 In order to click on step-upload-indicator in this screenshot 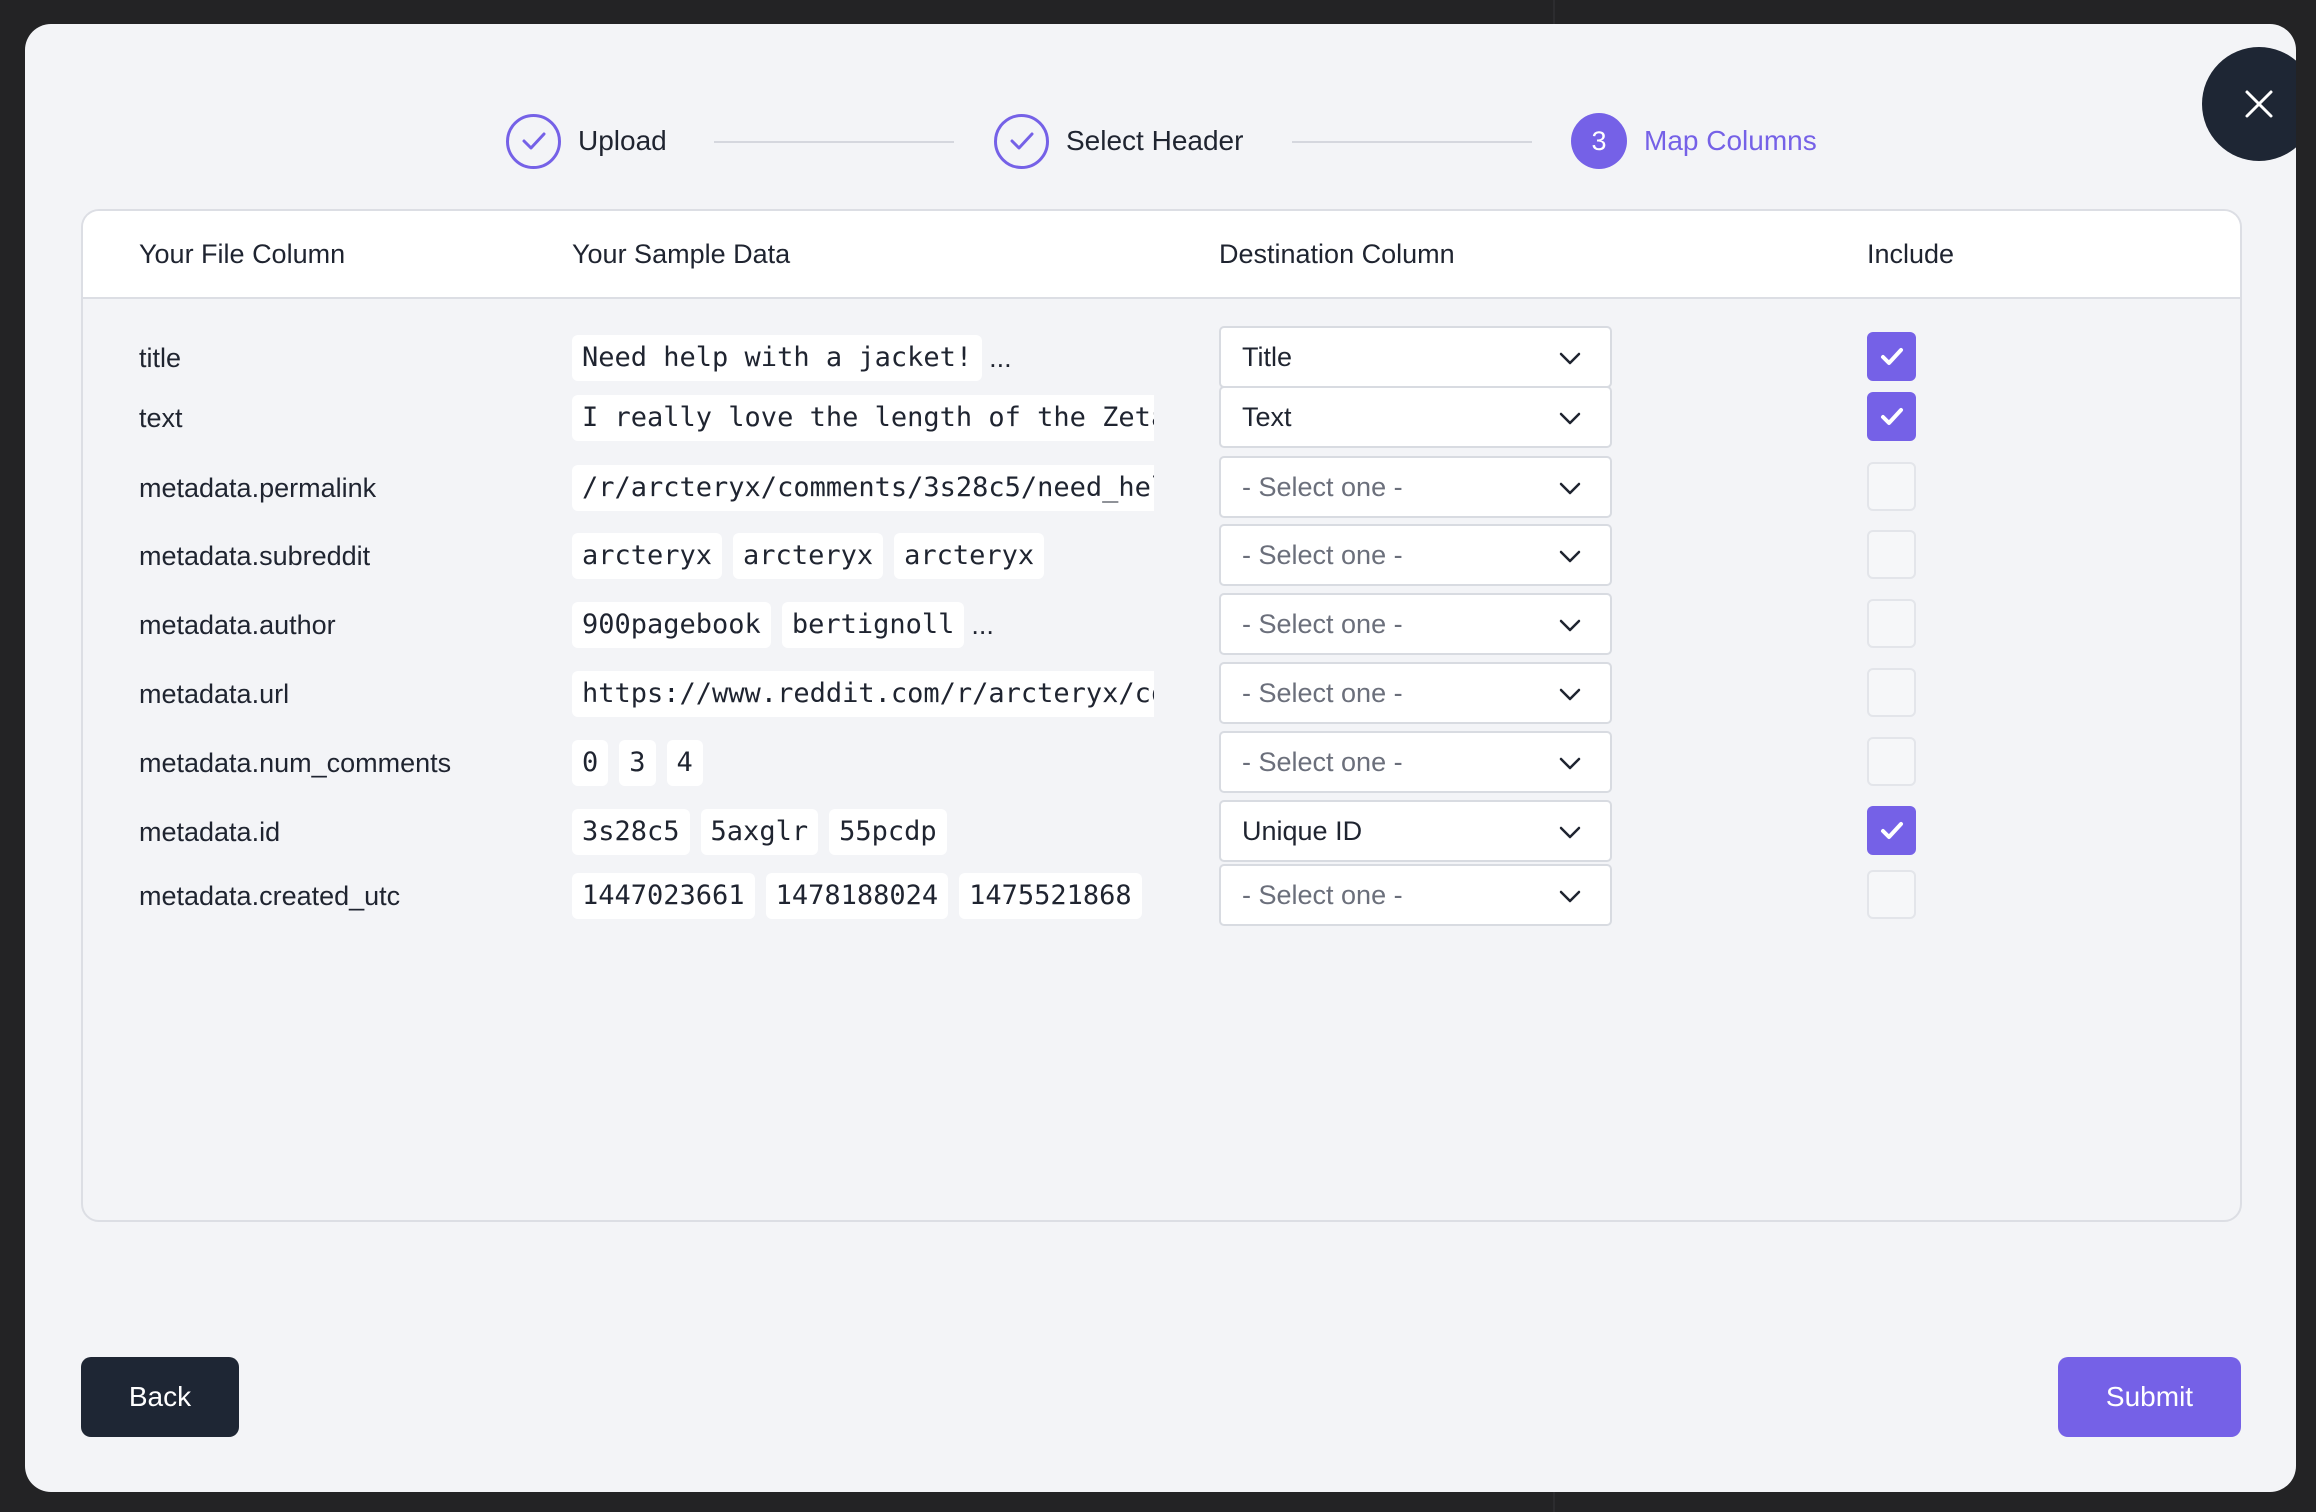, I will do `click(533, 141)`.